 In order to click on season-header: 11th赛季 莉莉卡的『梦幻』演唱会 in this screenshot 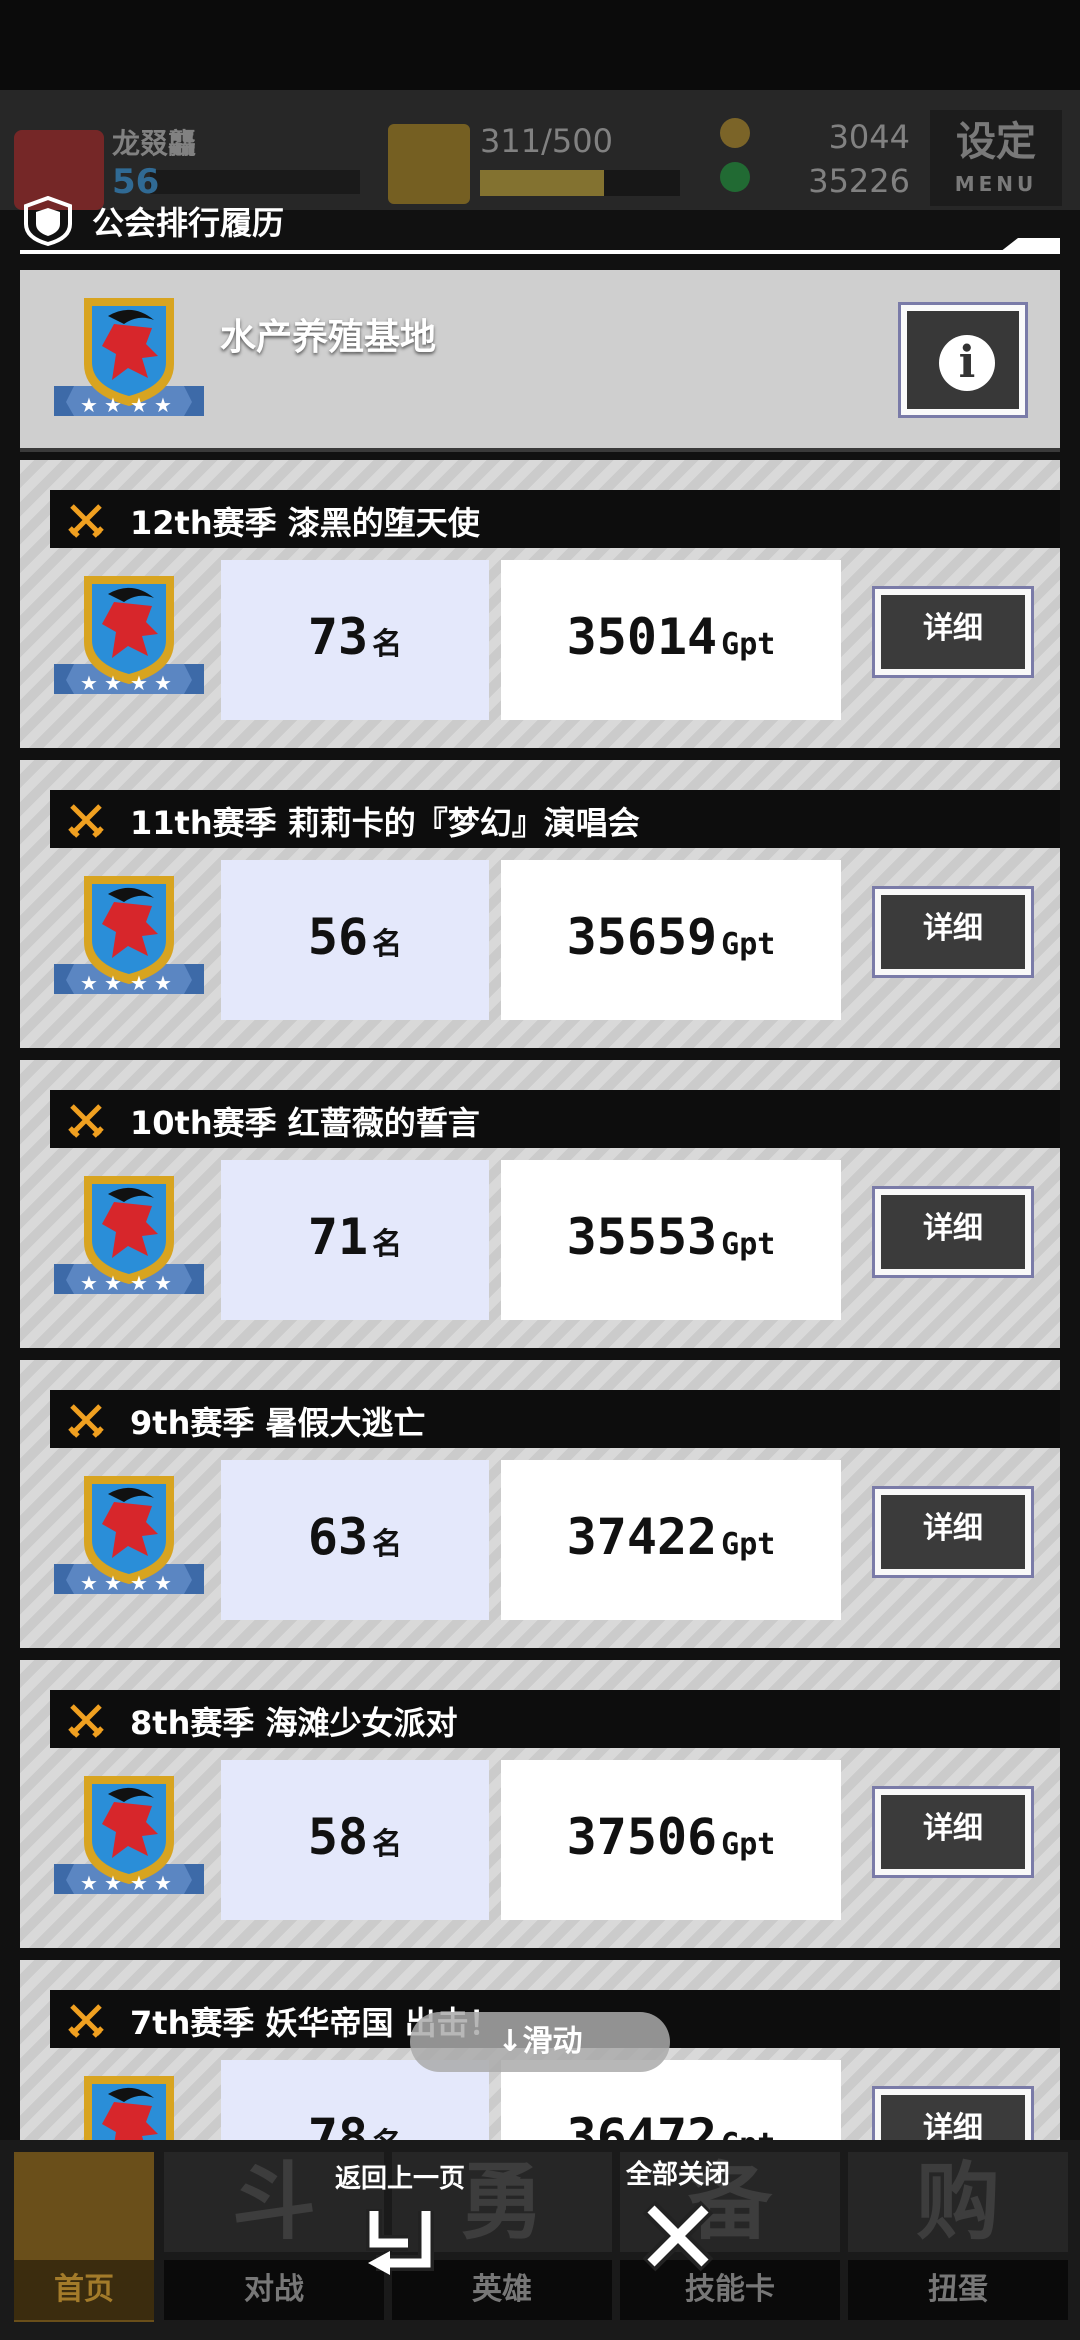, I will do `click(555, 819)`.